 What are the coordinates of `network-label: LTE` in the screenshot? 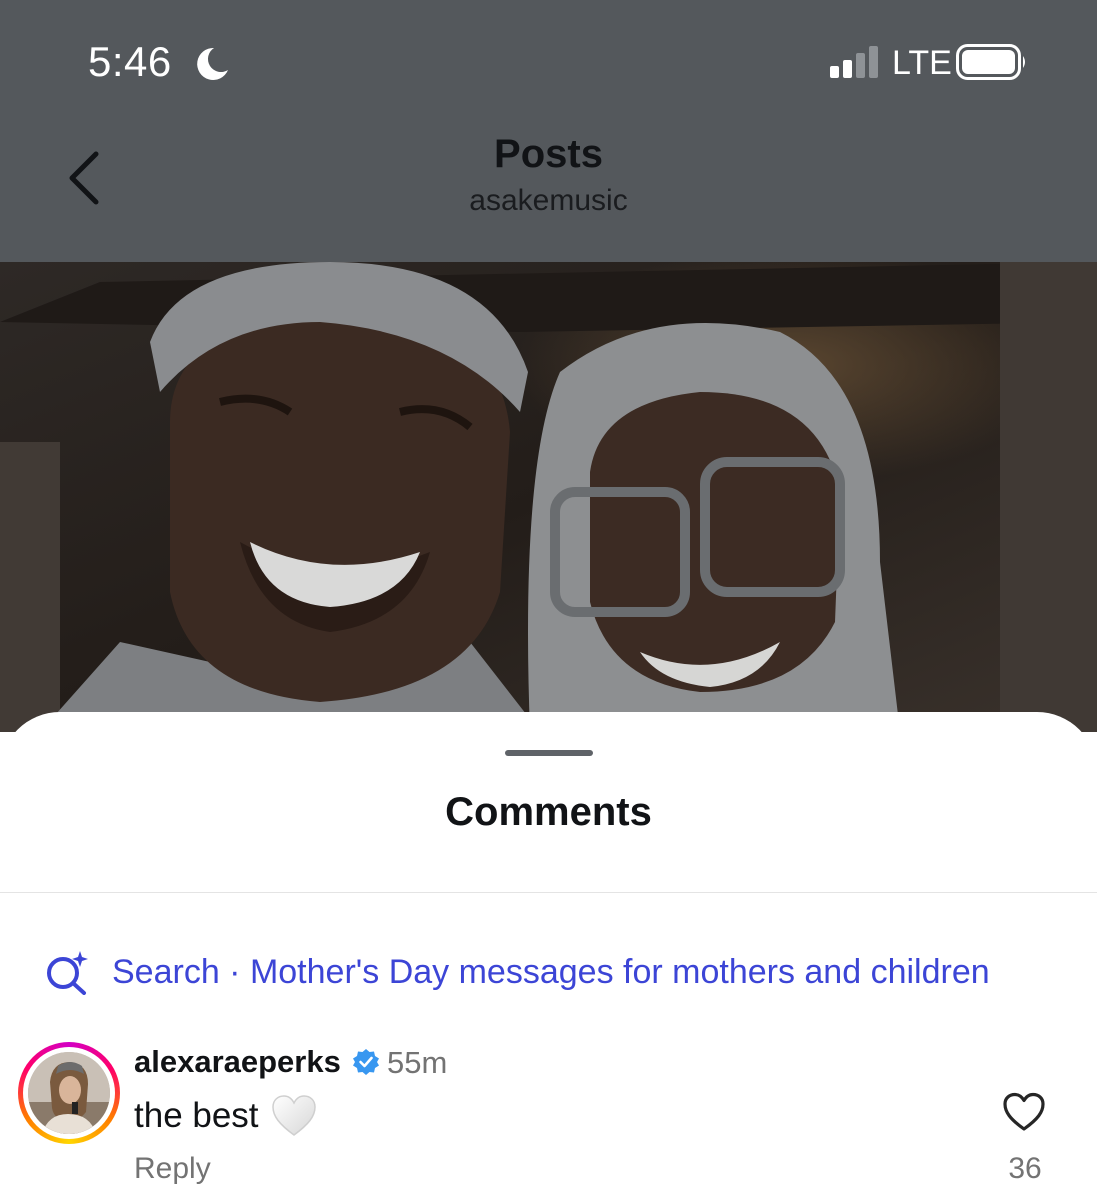 It's located at (922, 63).